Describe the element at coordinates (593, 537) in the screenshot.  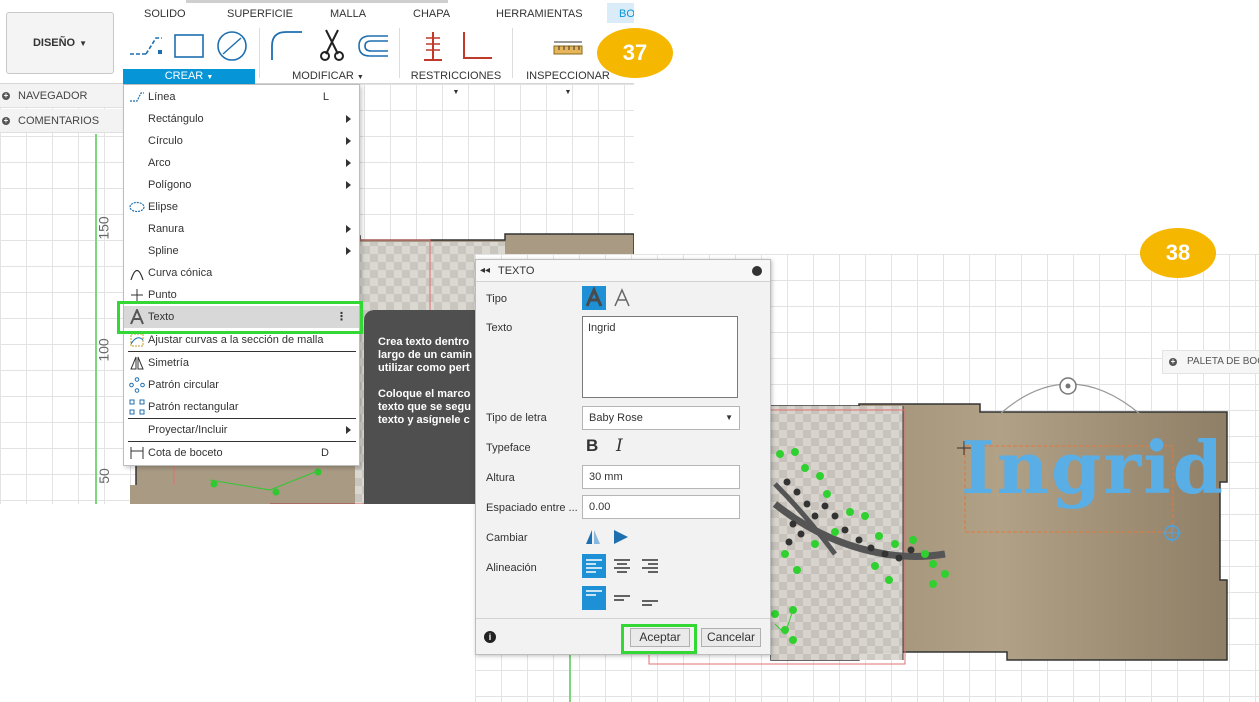
I see `flip-horizontal-icon` at that location.